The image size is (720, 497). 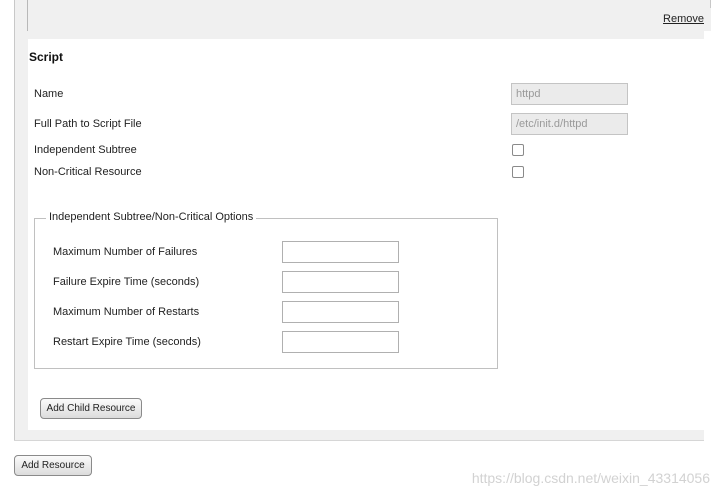 I want to click on section-title: Script, so click(x=46, y=57).